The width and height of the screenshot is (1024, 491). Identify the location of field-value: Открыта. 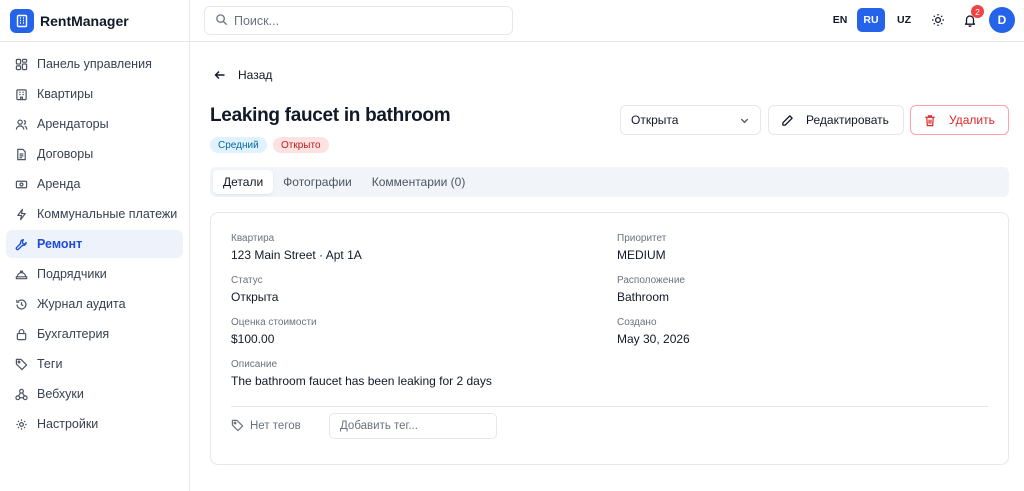
(255, 297).